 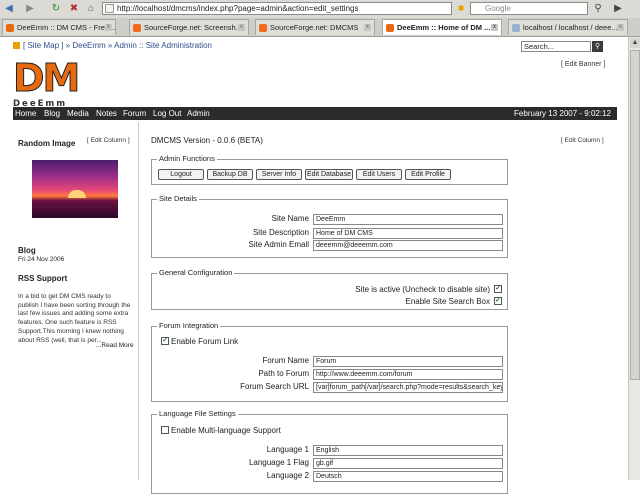 What do you see at coordinates (583, 64) in the screenshot?
I see `edit-banner-link: [ Edit Banner ]` at bounding box center [583, 64].